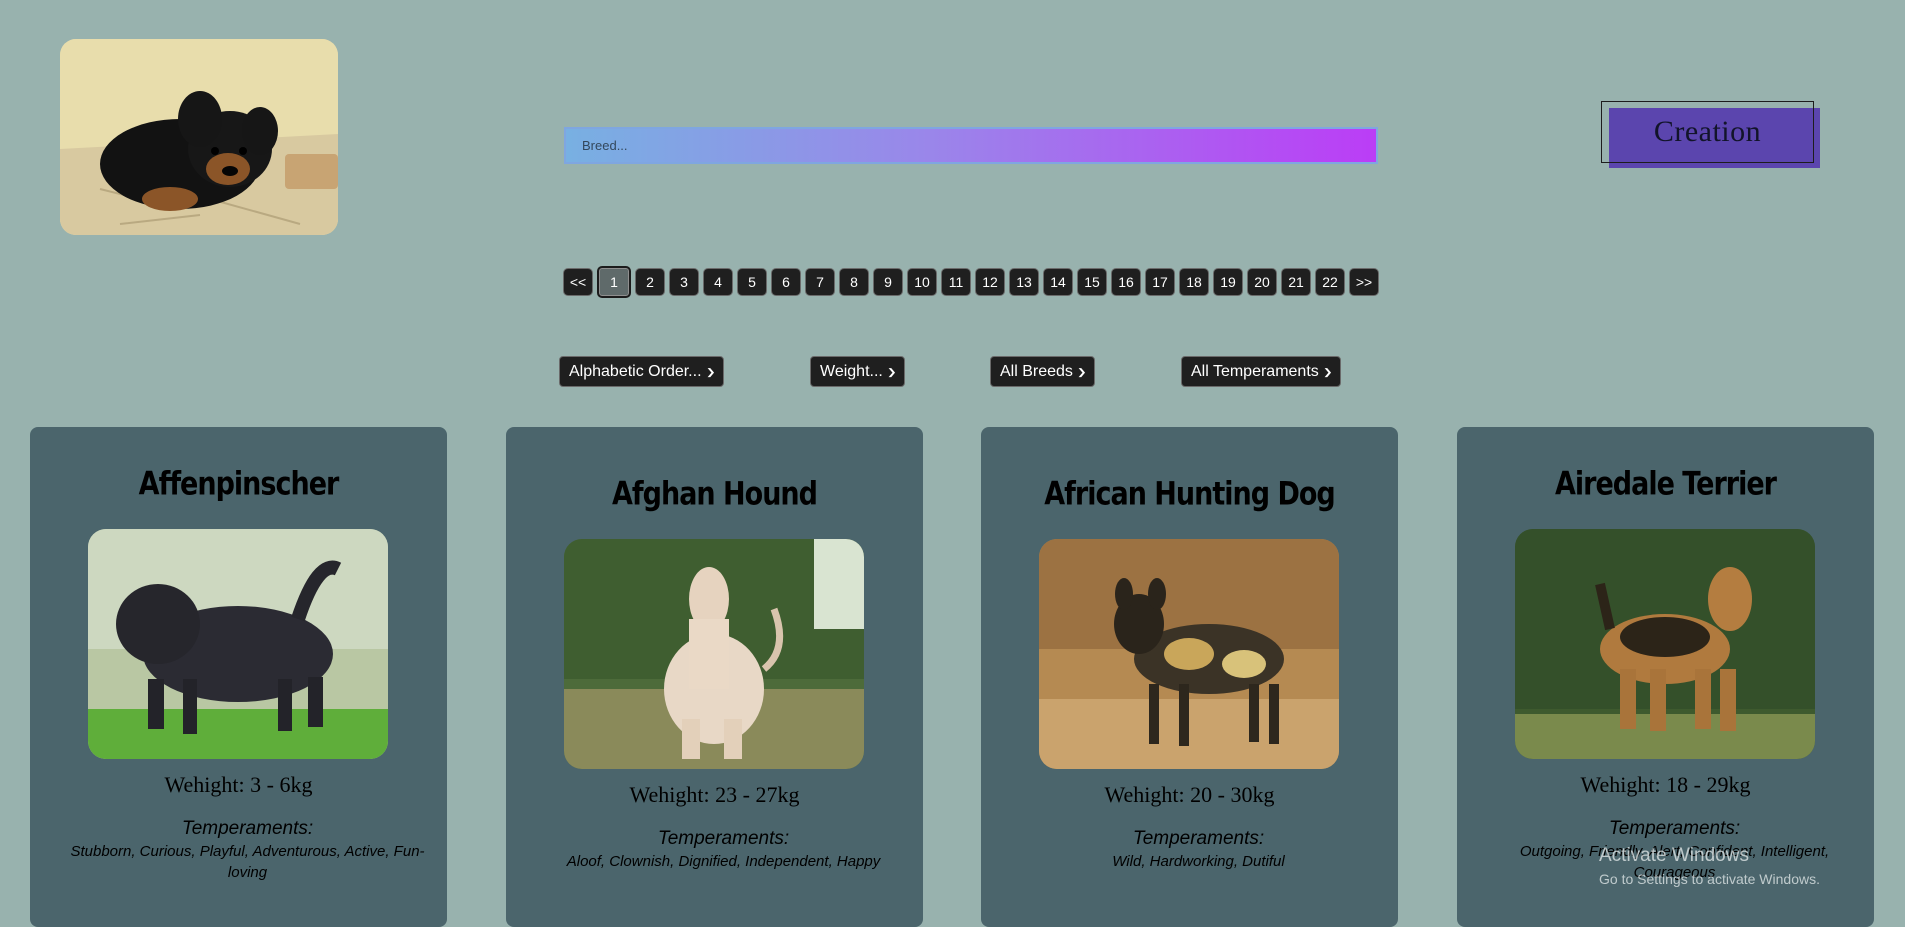 The image size is (1905, 927). Describe the element at coordinates (684, 282) in the screenshot. I see `page-button-3: 3` at that location.